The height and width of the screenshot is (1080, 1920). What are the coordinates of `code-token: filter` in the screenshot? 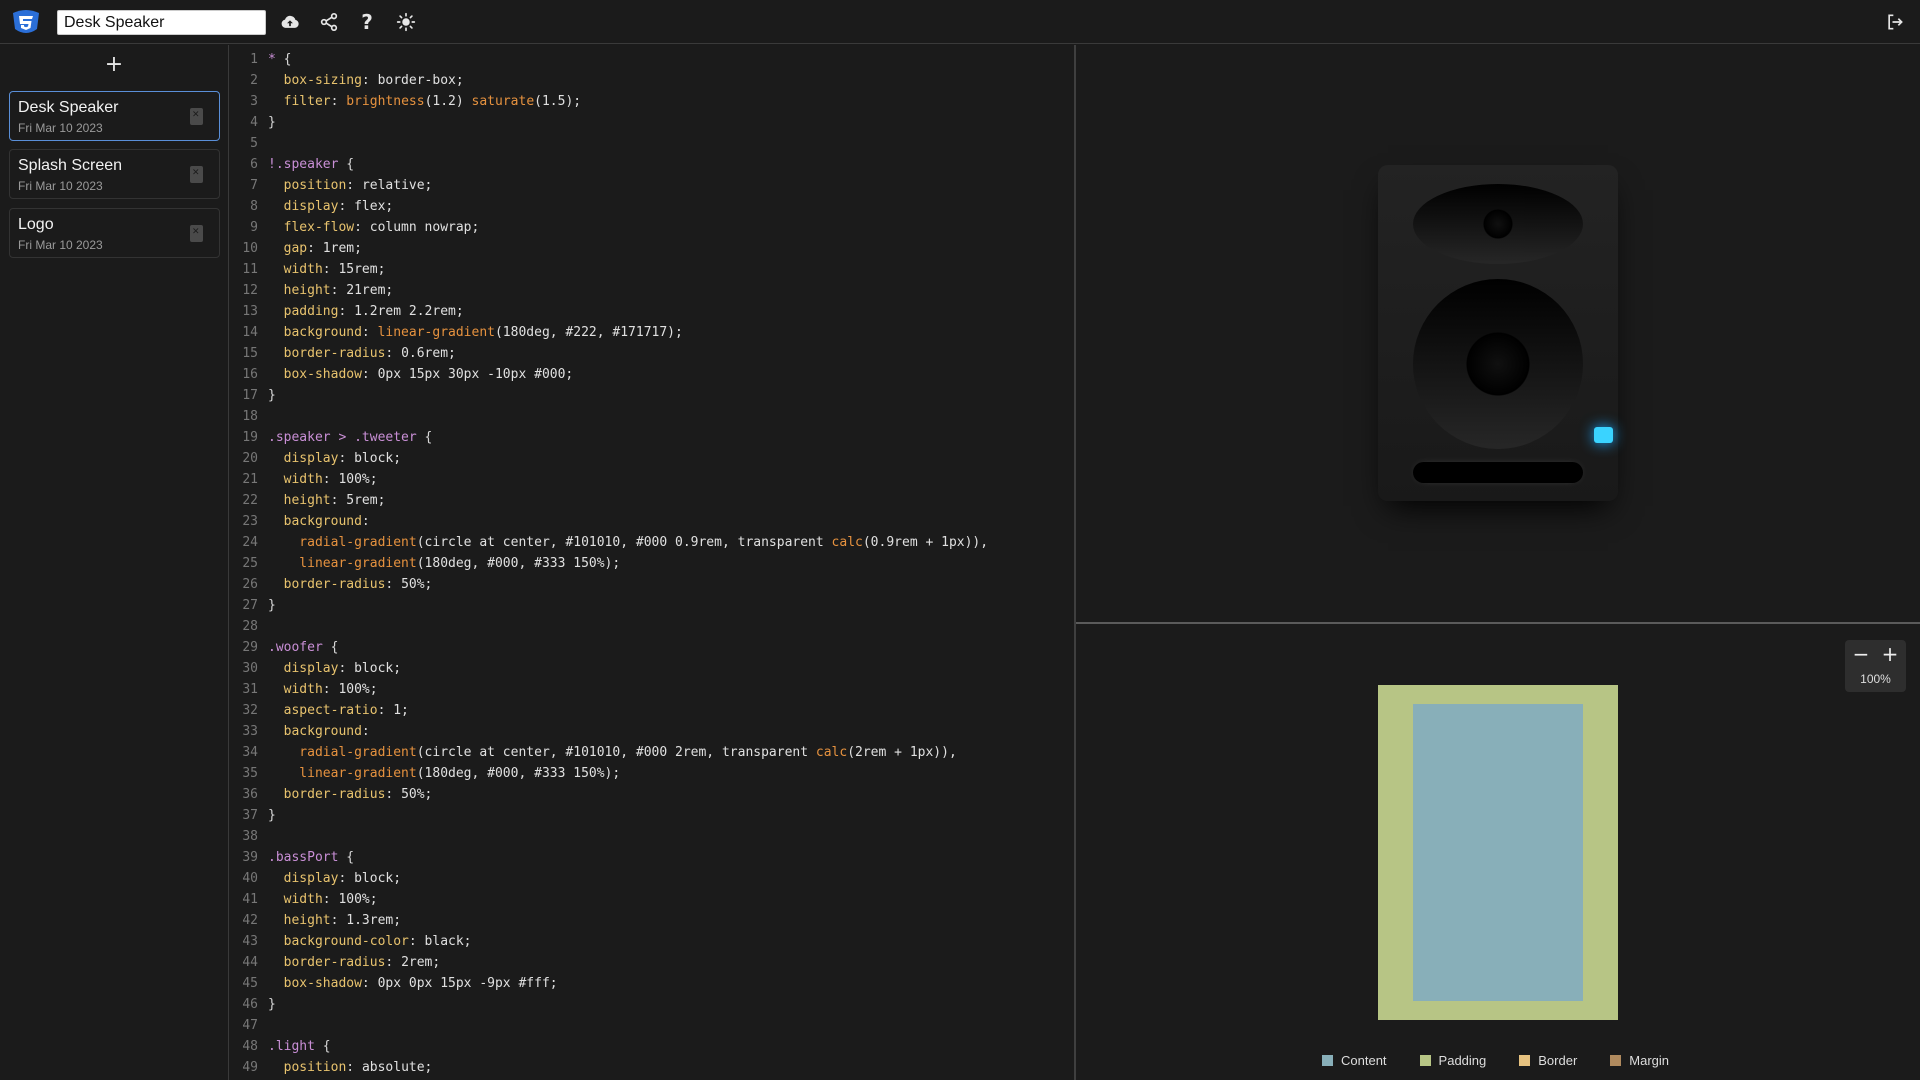 It's located at (299, 101).